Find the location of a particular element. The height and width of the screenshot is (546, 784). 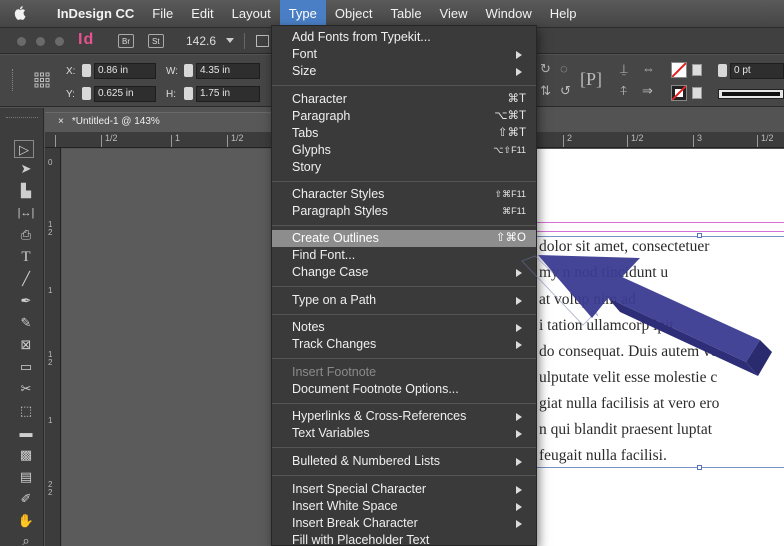

menu-item-paragraph-styles: Paragraph Styles ⌘F11 is located at coordinates (404, 211).